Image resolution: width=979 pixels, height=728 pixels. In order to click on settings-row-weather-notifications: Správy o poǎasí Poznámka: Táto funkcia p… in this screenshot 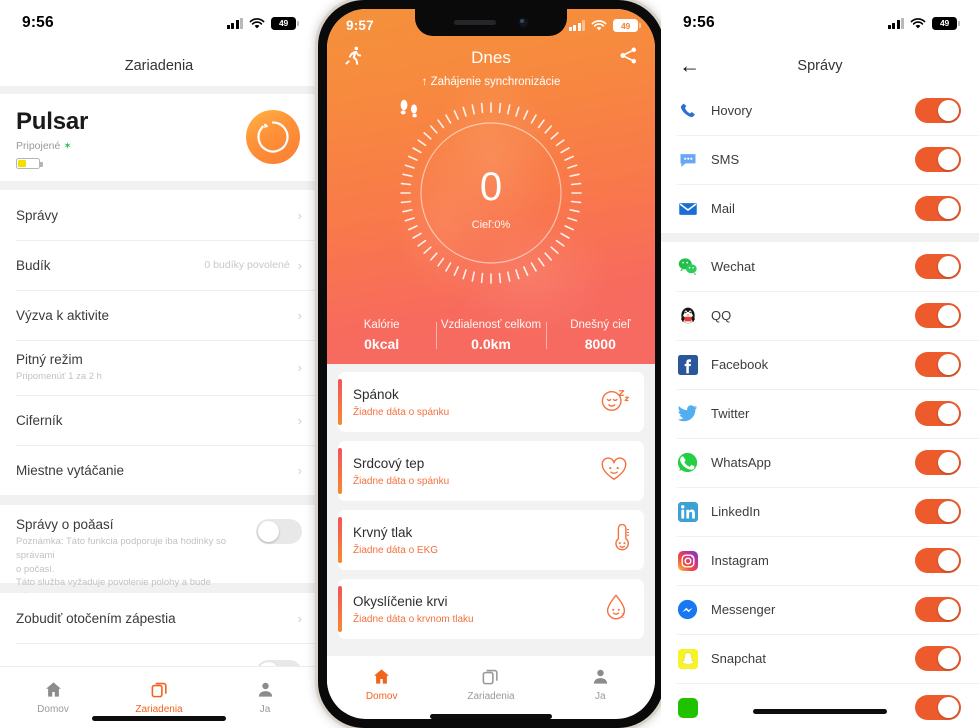, I will do `click(159, 553)`.